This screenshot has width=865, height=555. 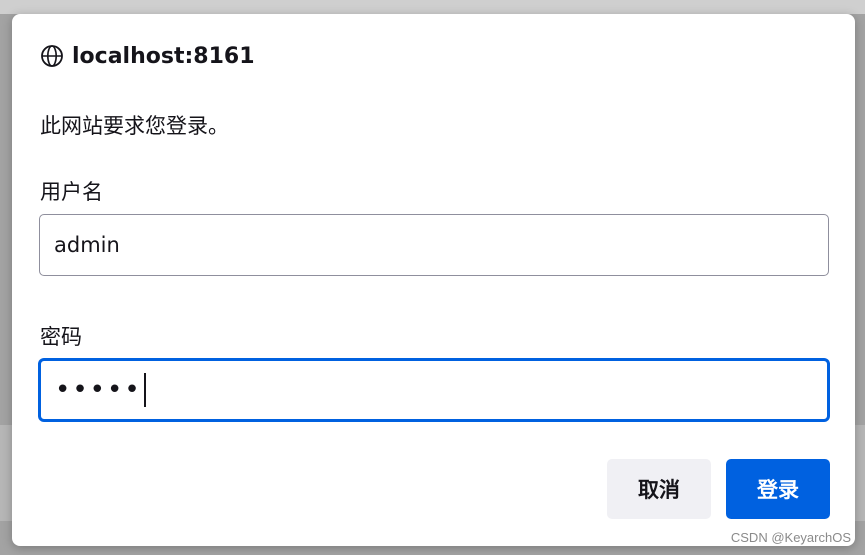 I want to click on backdrop-top-strip, so click(x=432, y=7).